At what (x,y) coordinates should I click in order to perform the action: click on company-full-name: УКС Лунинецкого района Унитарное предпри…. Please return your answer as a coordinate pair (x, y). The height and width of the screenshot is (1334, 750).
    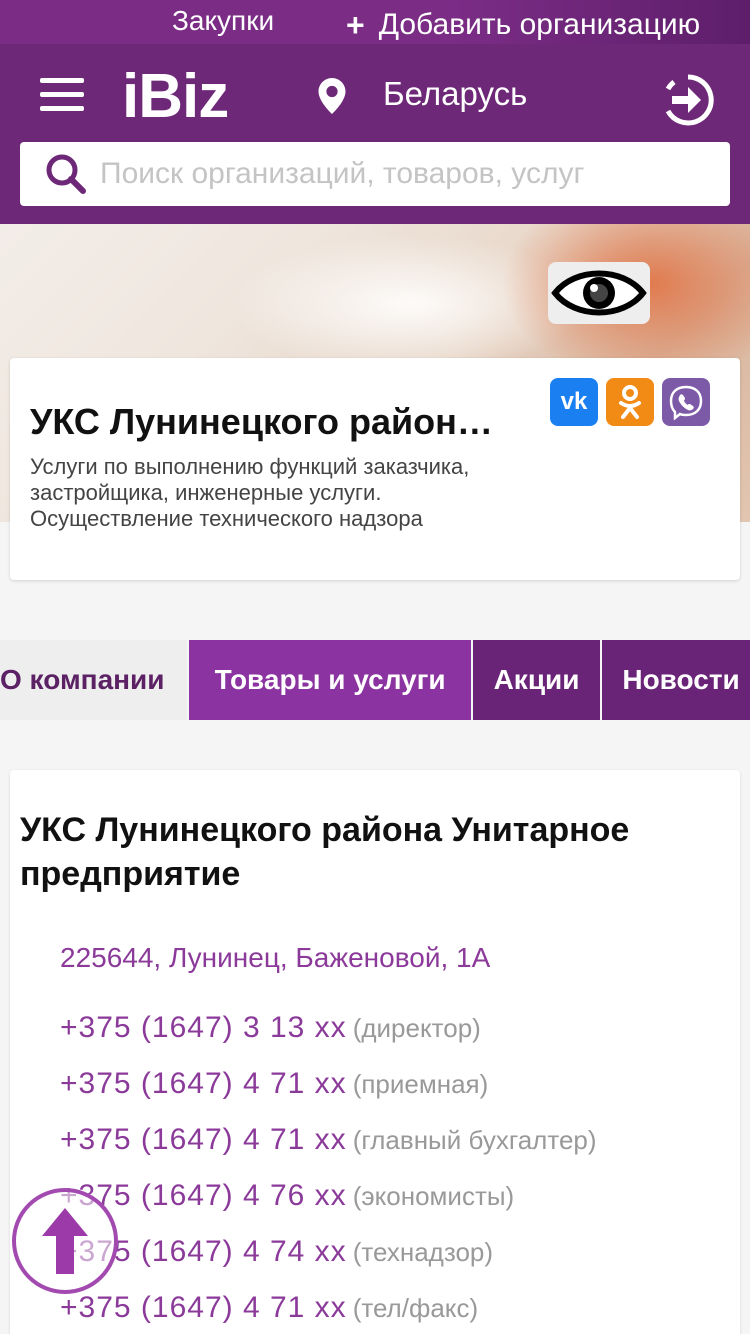
    Looking at the image, I should click on (325, 852).